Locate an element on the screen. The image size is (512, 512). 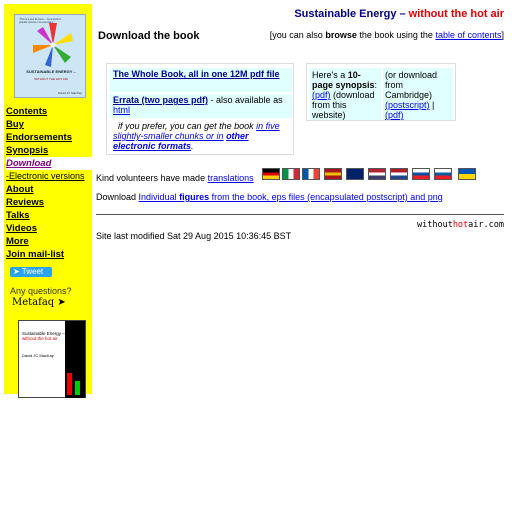
table-of-contents-link: table of contents is located at coordinates (468, 35).